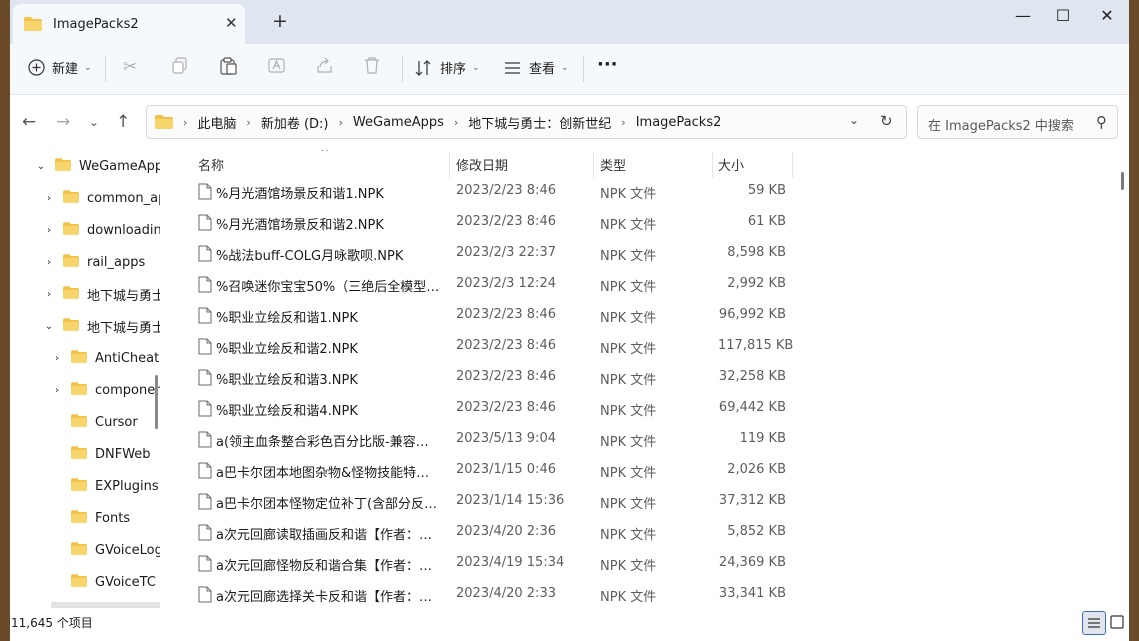  Describe the element at coordinates (101, 454) in the screenshot. I see `tree-item-dnfweb: DNFWeb` at that location.